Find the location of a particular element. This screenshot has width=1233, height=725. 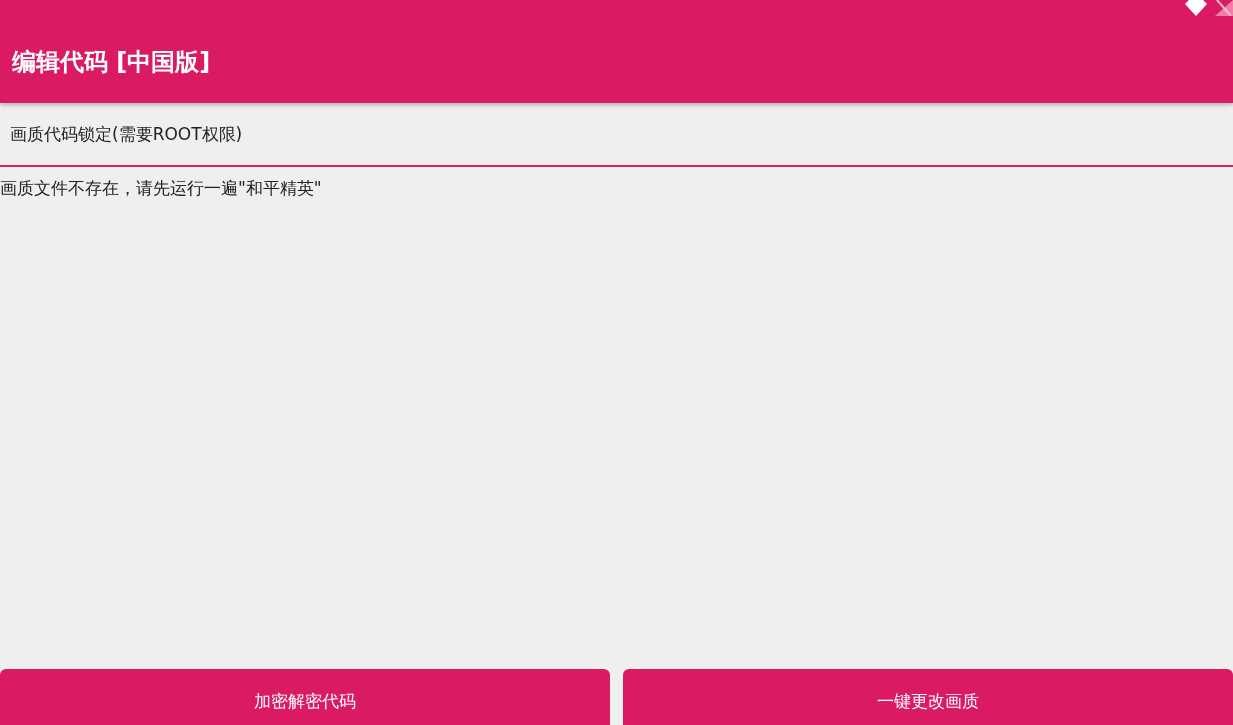

root-lock-option: 画质代码锁定(需要ROOT权限) is located at coordinates (126, 134).